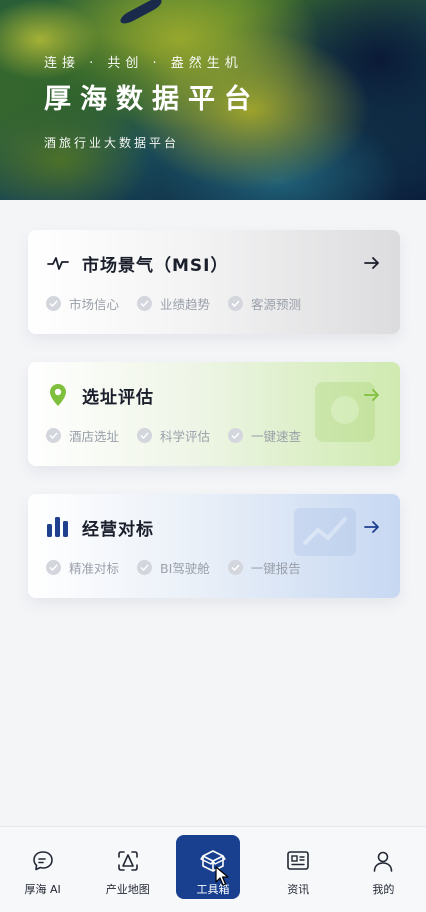  I want to click on profile-icon, so click(383, 861).